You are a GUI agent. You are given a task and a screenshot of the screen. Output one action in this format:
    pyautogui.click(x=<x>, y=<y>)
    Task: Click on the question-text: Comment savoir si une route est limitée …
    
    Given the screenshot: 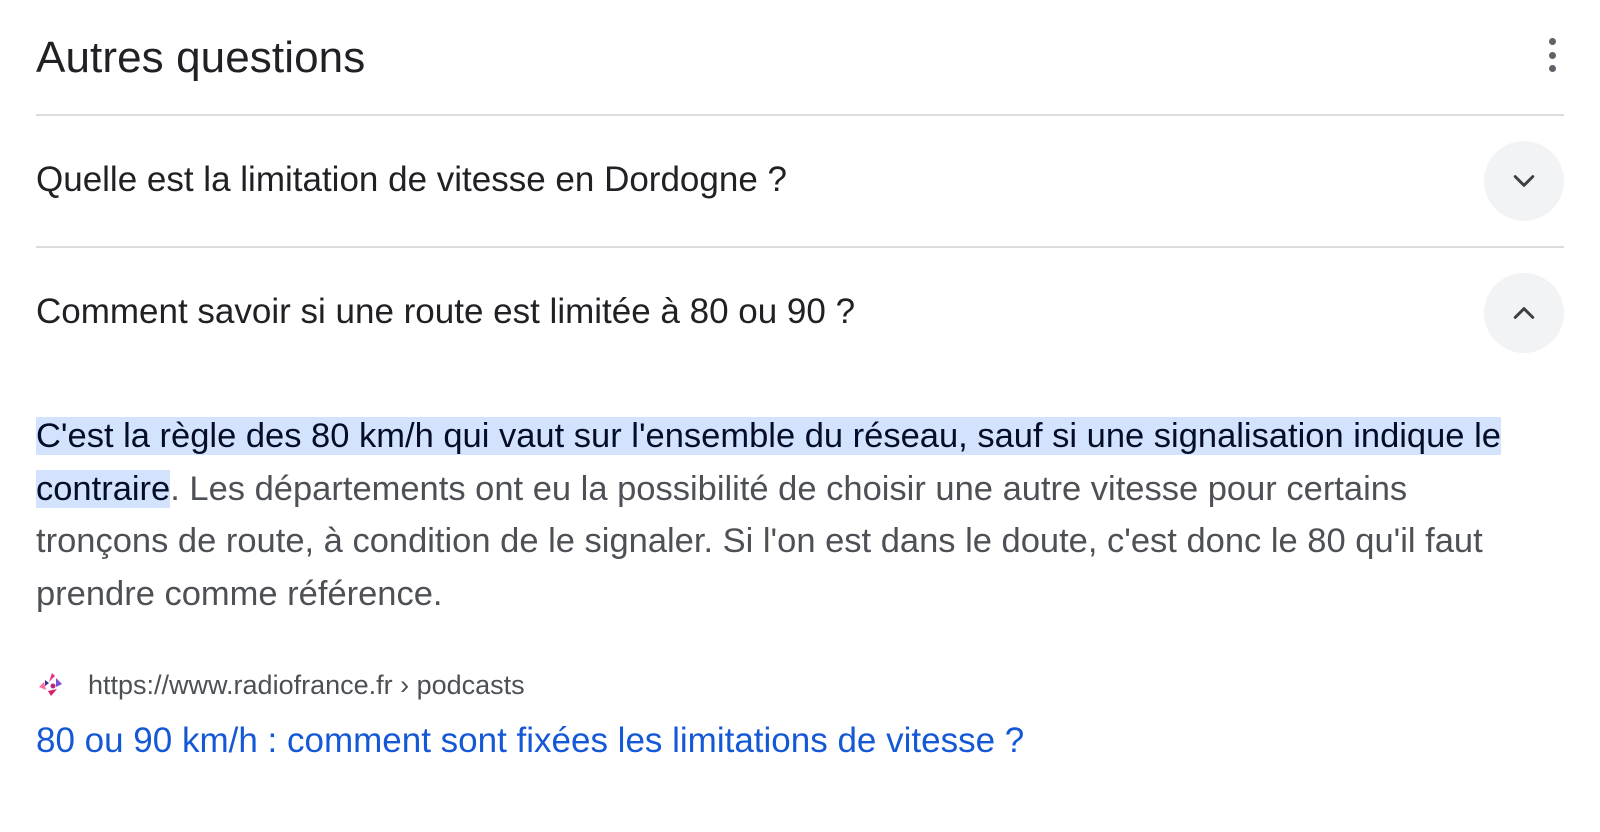 What is the action you would take?
    pyautogui.click(x=446, y=311)
    